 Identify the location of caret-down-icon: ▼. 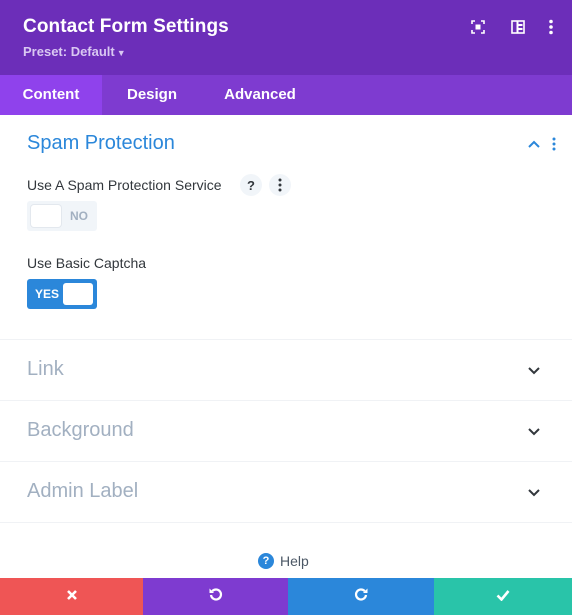
(121, 53).